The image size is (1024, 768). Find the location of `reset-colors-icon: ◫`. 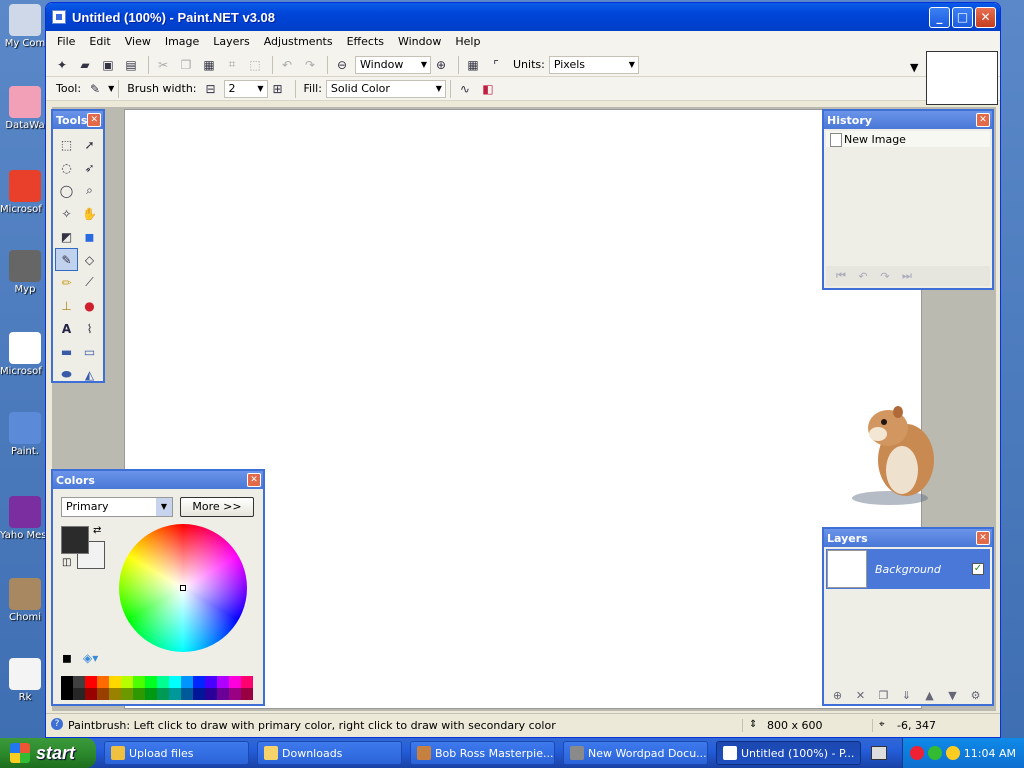

reset-colors-icon: ◫ is located at coordinates (66, 562).